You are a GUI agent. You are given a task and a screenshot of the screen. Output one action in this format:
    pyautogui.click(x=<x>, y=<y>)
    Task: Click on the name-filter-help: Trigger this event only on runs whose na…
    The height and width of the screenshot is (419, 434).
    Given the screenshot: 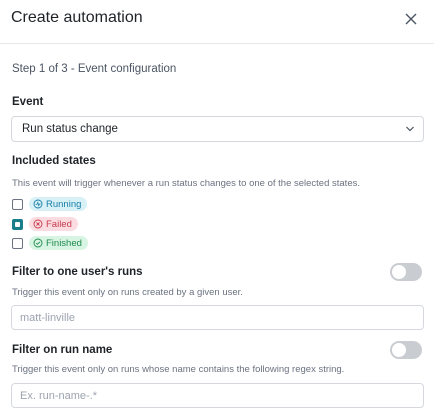 What is the action you would take?
    pyautogui.click(x=178, y=369)
    